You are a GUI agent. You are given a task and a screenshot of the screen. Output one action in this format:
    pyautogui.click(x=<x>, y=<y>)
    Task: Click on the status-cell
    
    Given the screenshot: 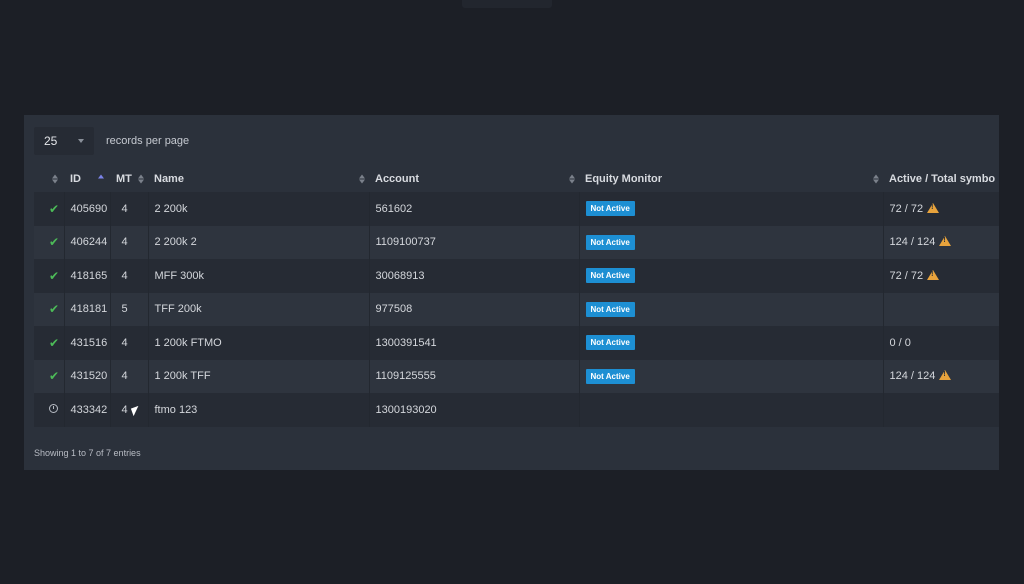 What is the action you would take?
    pyautogui.click(x=49, y=410)
    